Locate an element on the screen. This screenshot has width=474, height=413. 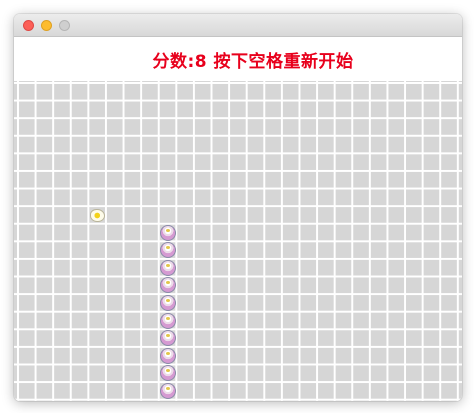
snake-head is located at coordinates (167, 232).